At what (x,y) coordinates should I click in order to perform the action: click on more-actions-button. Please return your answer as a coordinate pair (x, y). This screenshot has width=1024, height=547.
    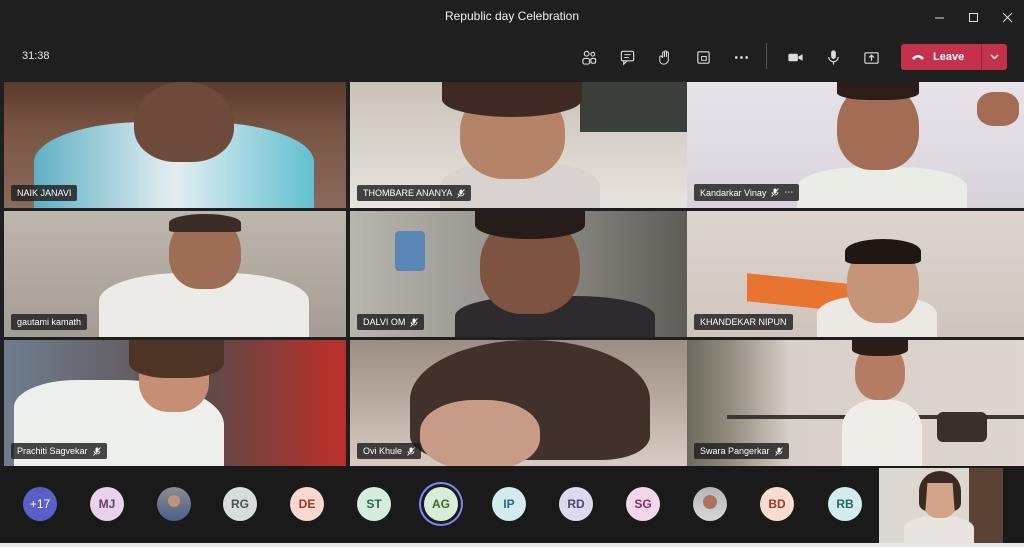
    Looking at the image, I should click on (741, 57).